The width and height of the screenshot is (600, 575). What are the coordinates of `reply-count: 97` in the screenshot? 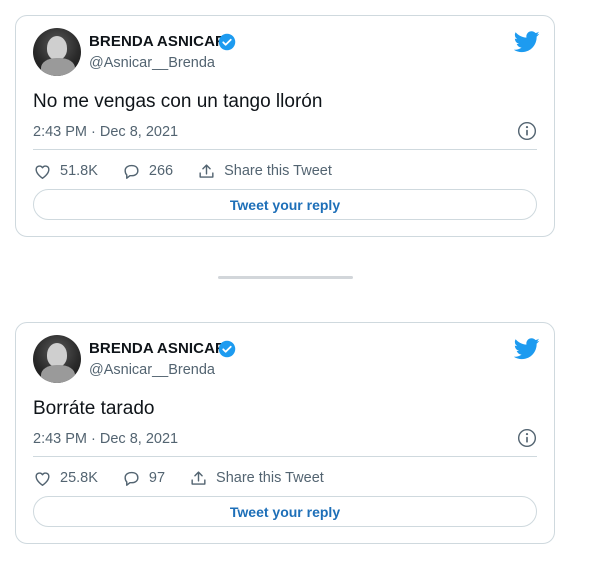 It's located at (157, 478).